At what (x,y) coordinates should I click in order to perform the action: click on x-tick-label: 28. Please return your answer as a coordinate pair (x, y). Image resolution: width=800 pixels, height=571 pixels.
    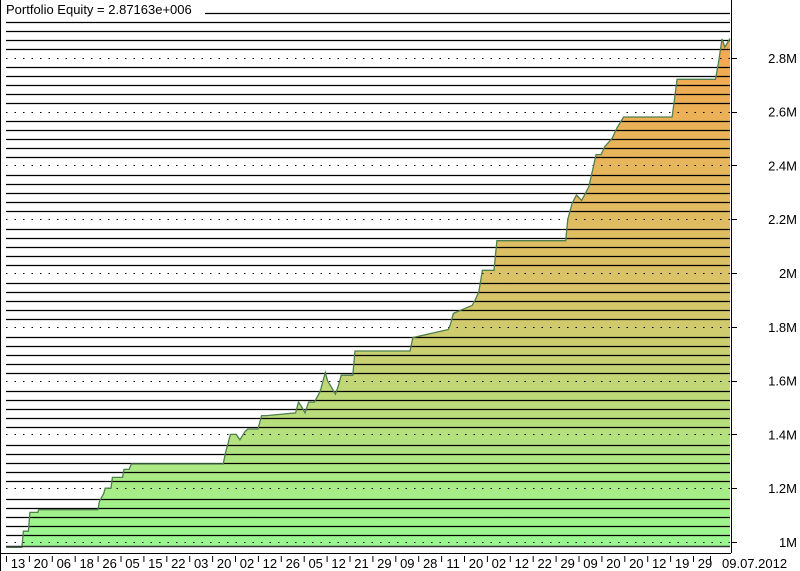
    Looking at the image, I should click on (430, 563).